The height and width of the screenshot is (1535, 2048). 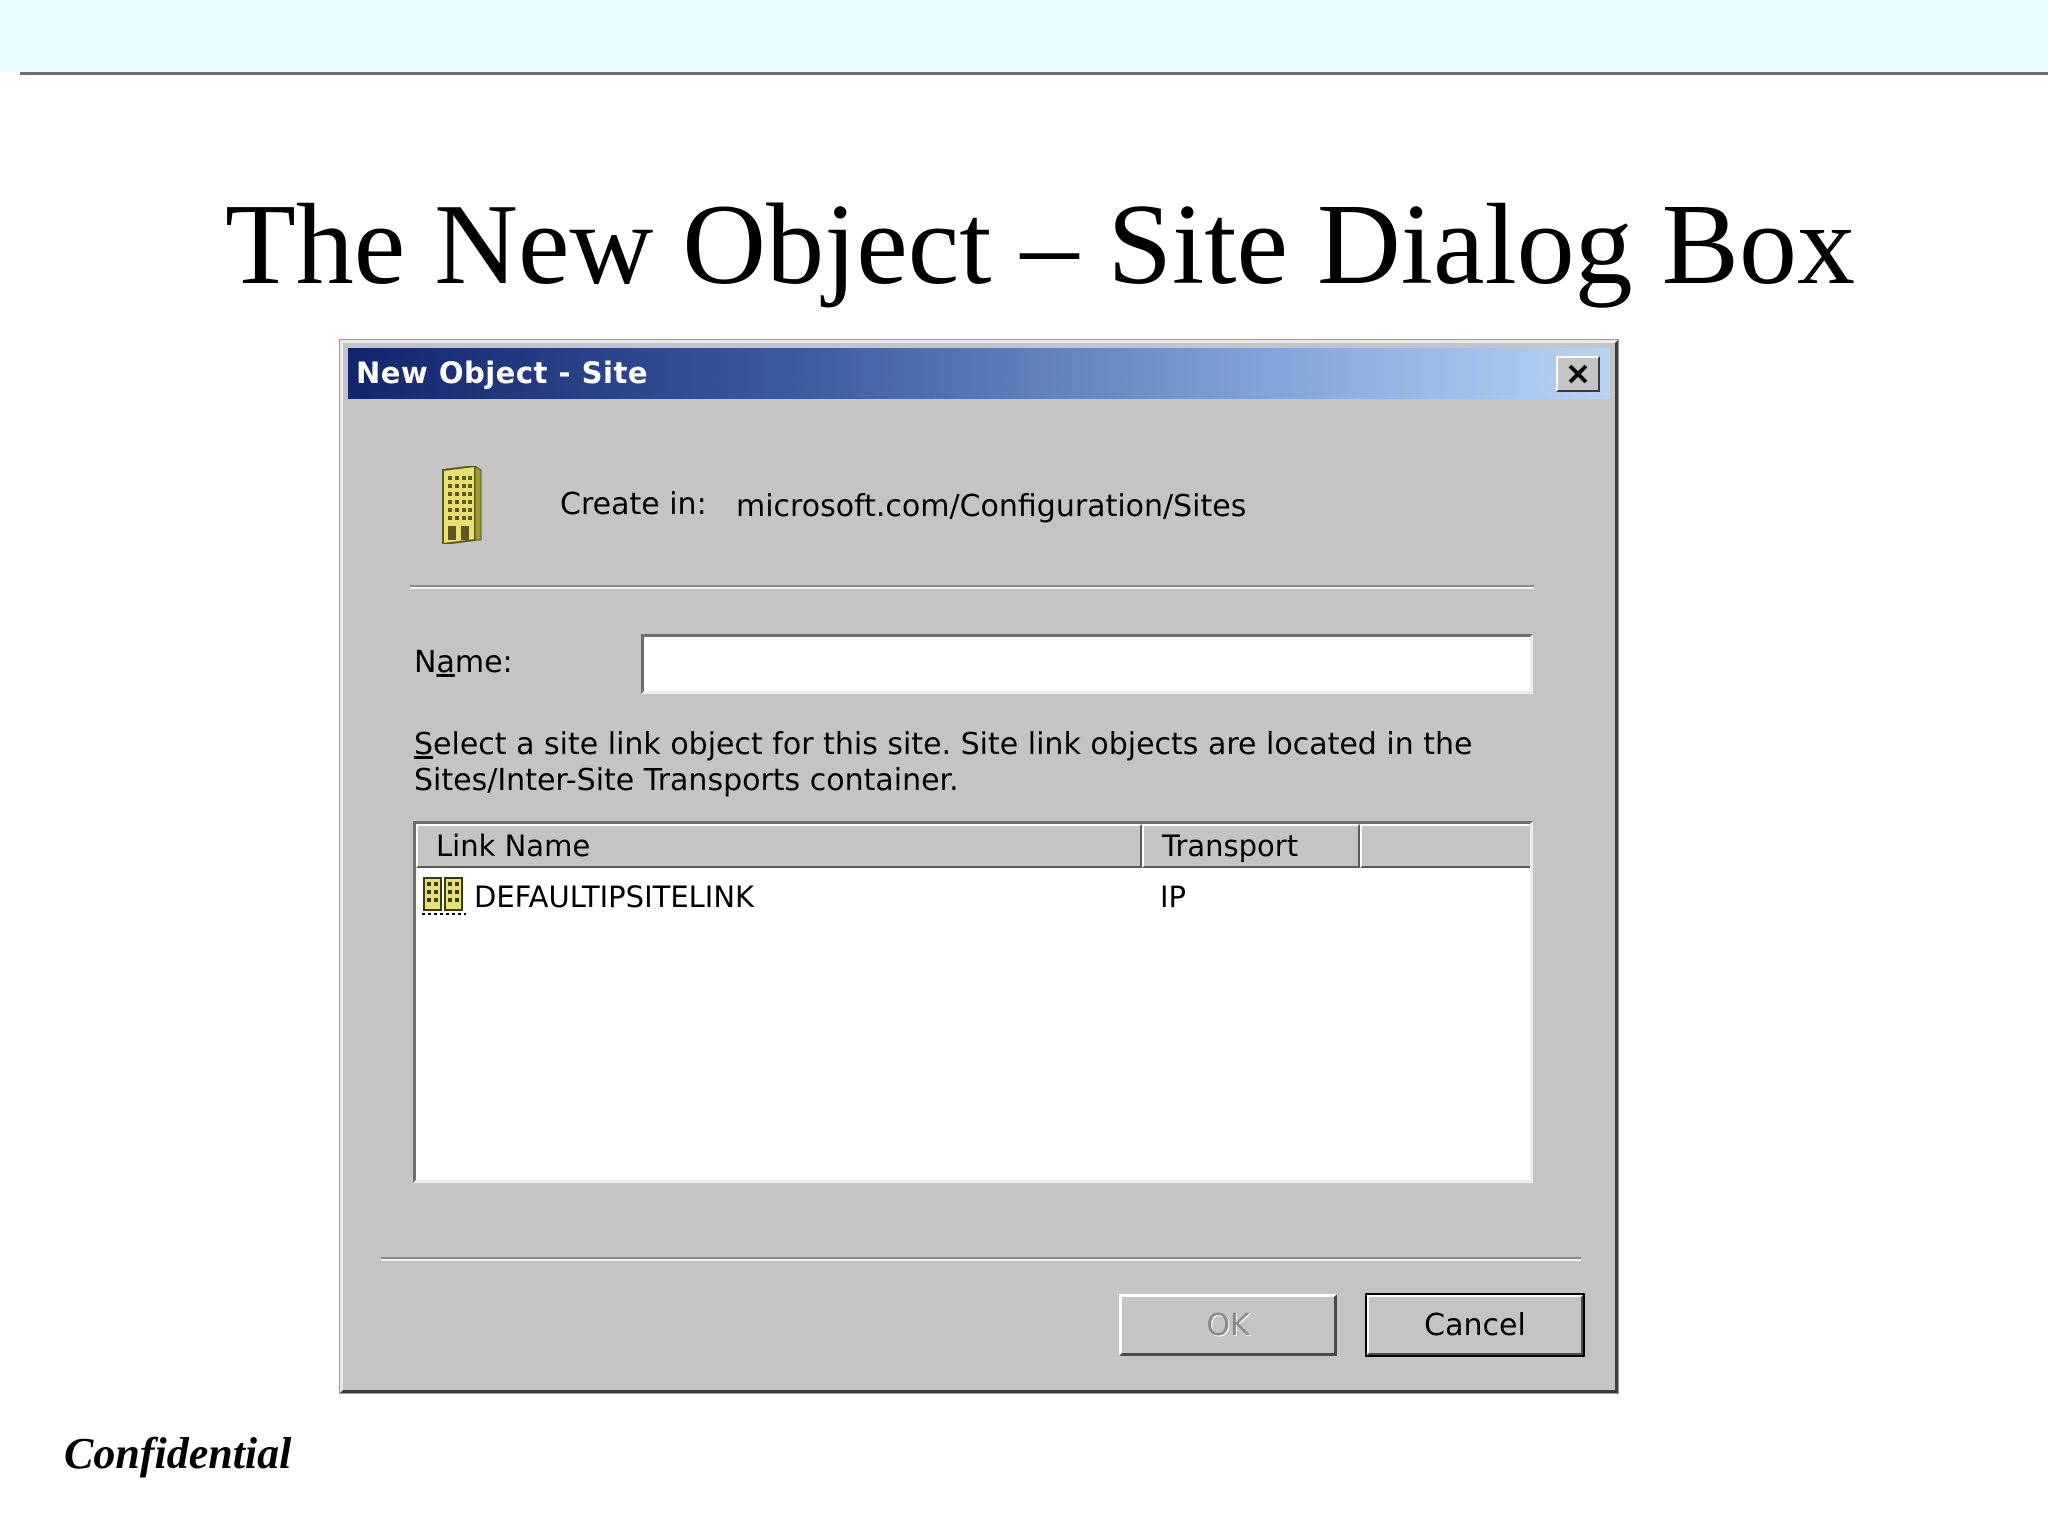 I want to click on ok-button: OK, so click(x=1228, y=1325).